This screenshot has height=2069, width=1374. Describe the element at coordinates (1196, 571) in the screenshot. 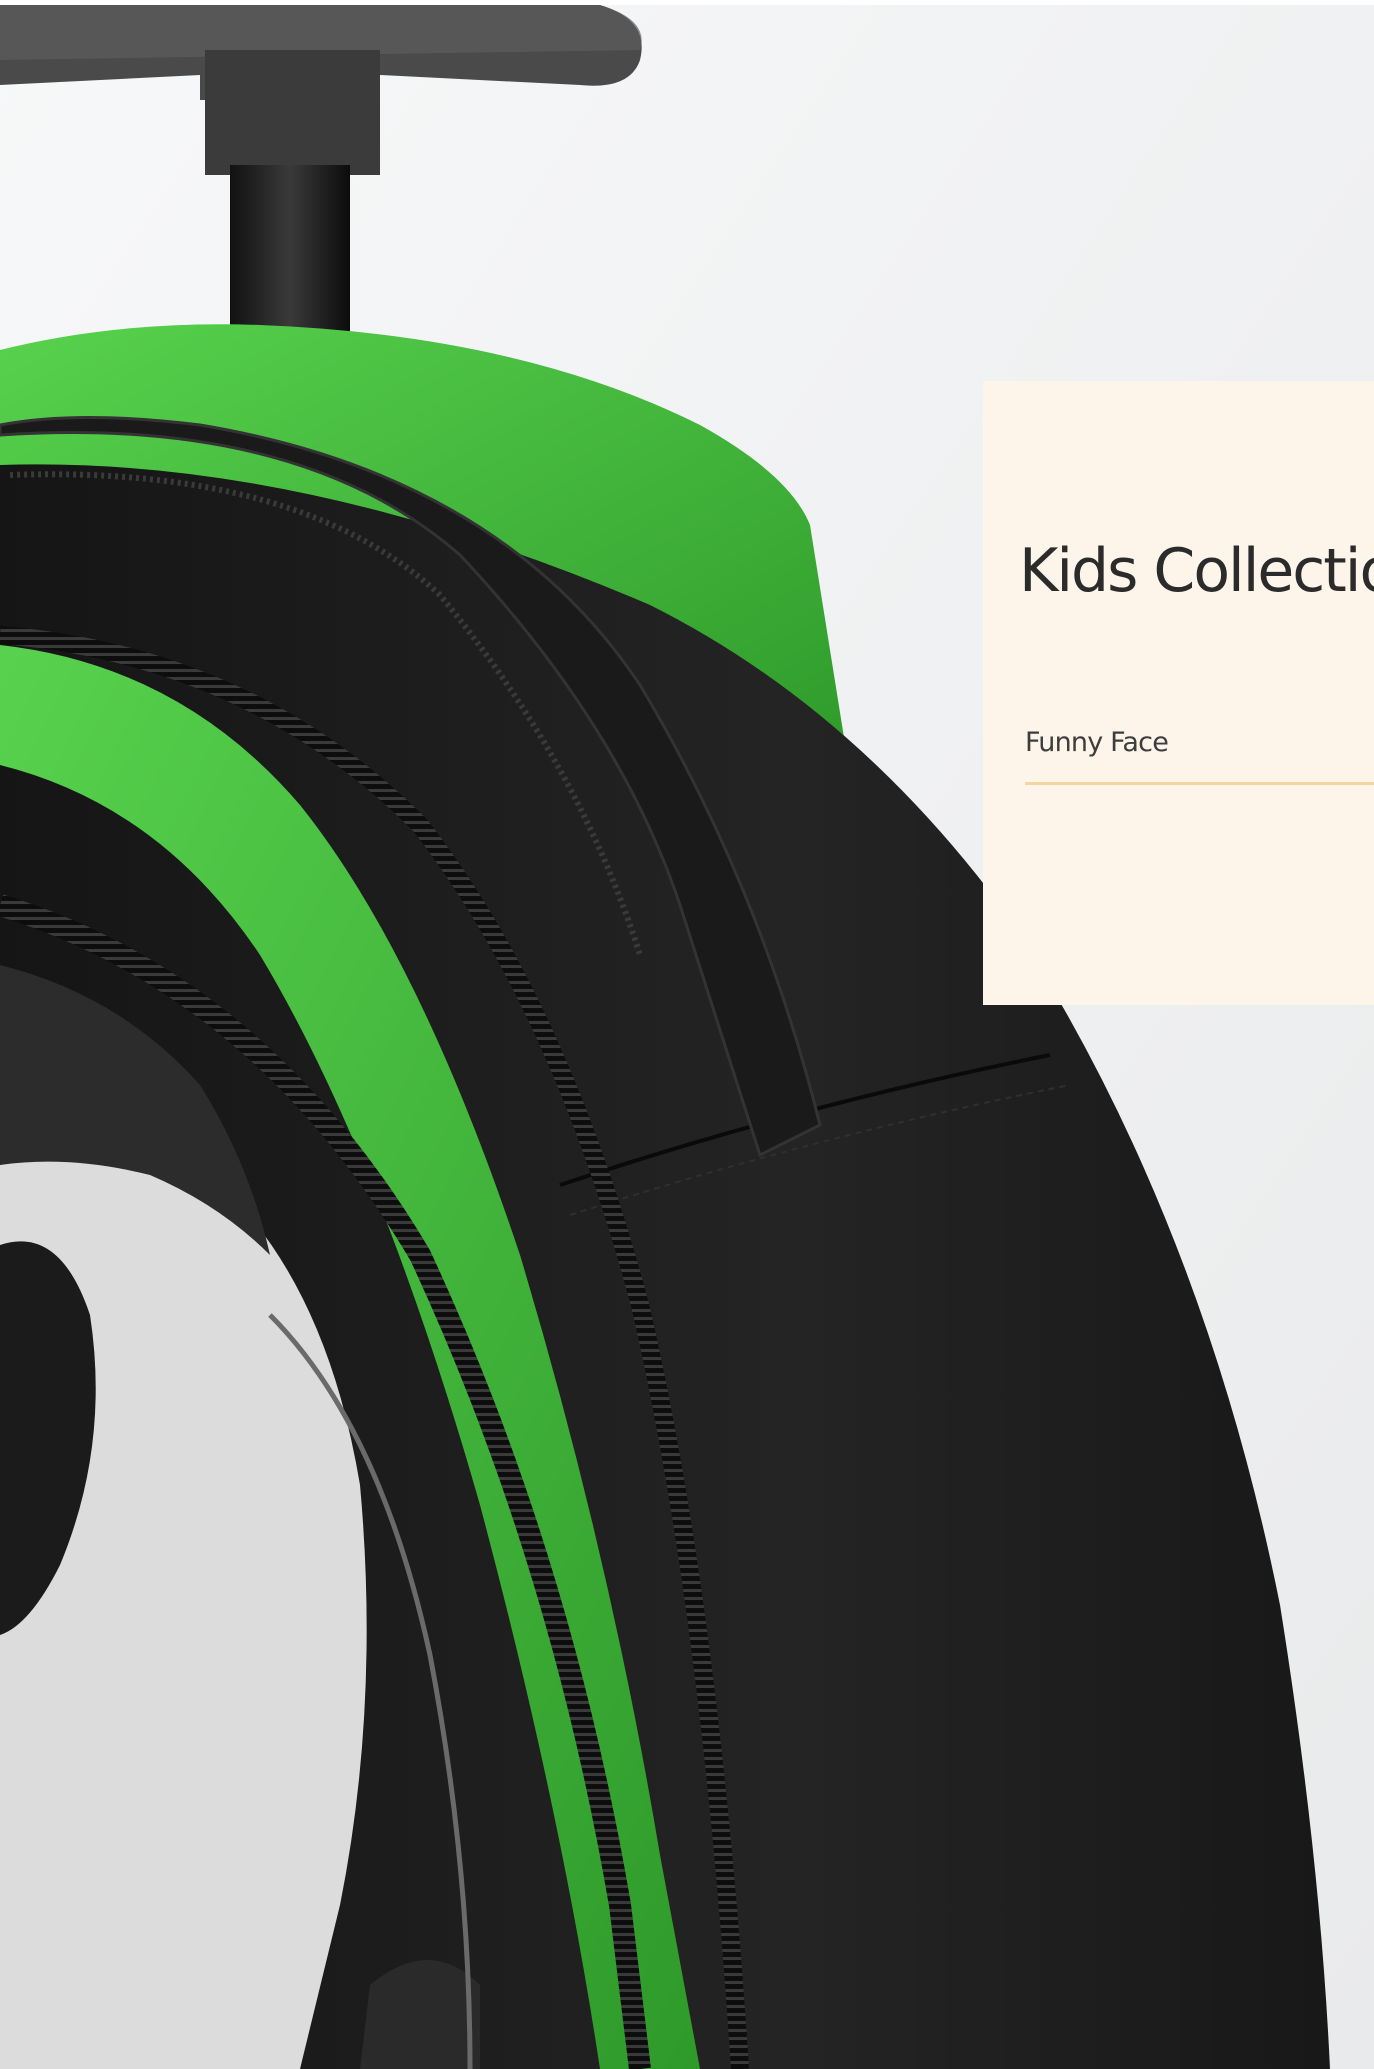

I see `collection-title: Kids Collection` at that location.